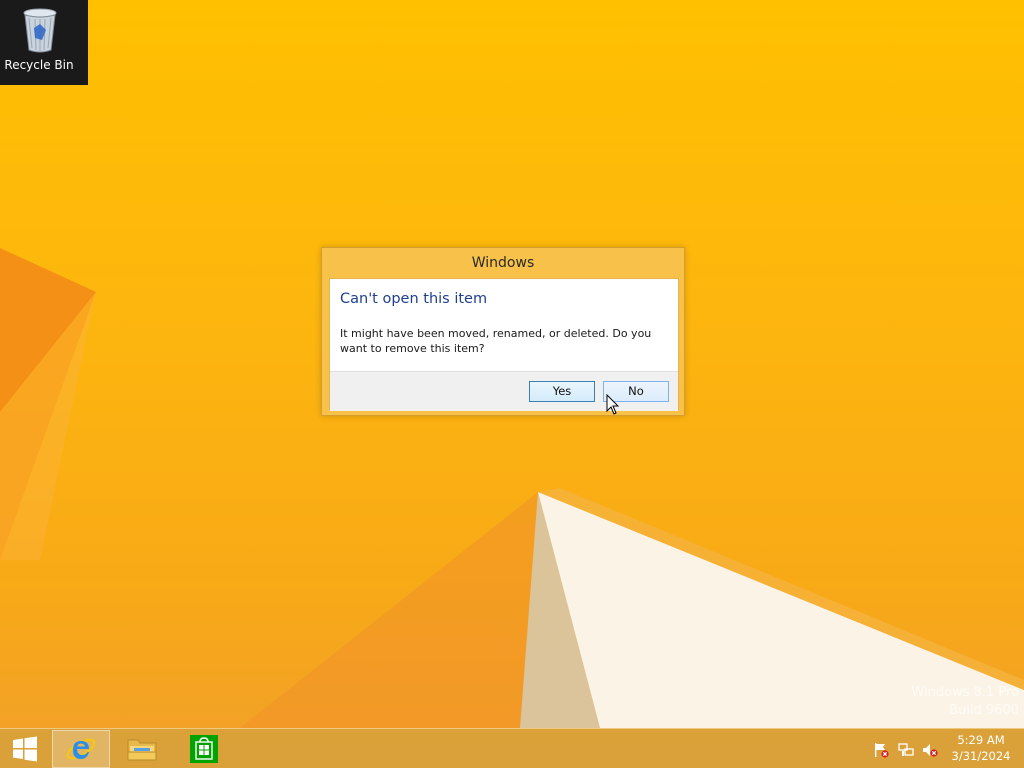  Describe the element at coordinates (984, 710) in the screenshot. I see `watermark-build: Build 9600` at that location.